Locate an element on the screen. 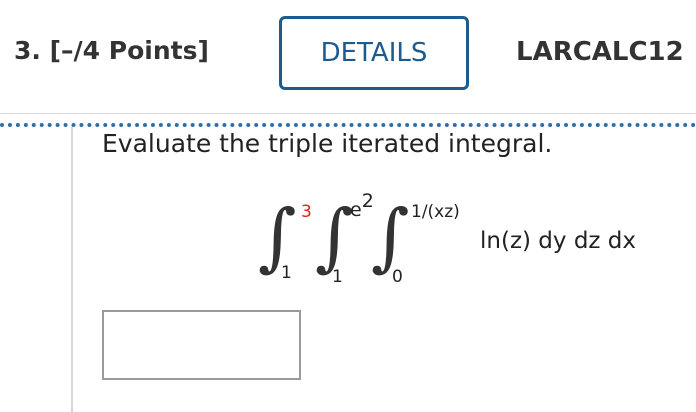 The width and height of the screenshot is (696, 412). course-code: LARCALC12 is located at coordinates (600, 52).